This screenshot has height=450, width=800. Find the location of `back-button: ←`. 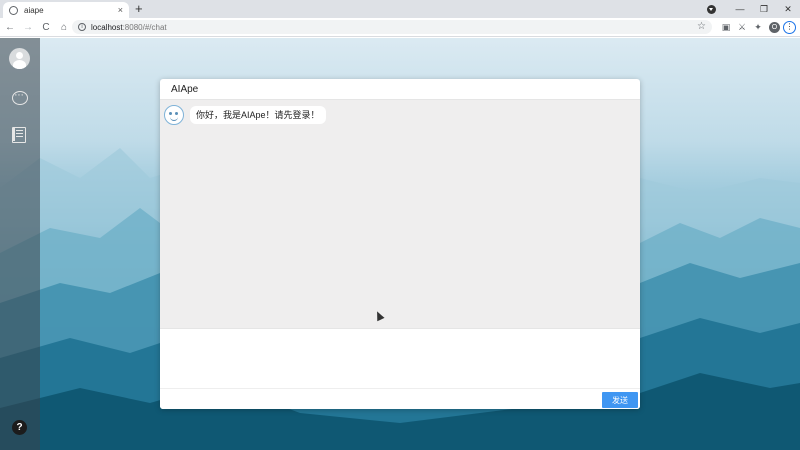

back-button: ← is located at coordinates (10, 27).